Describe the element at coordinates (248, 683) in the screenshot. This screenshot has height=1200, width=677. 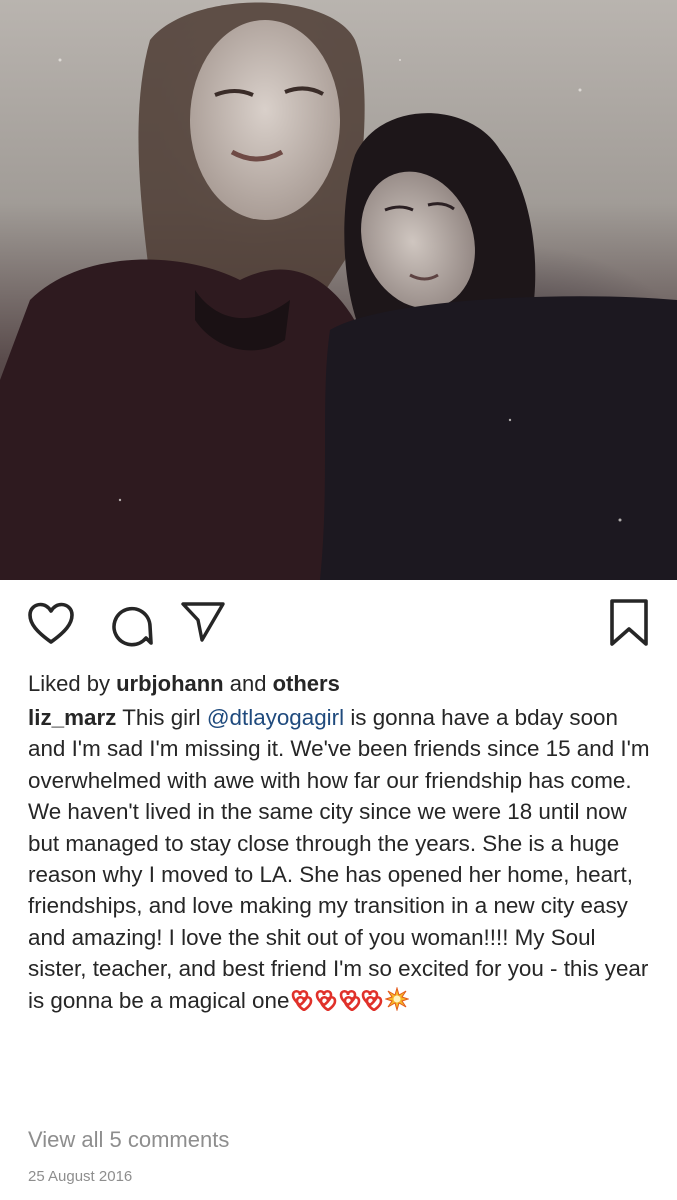
I see `likes-middle: and` at that location.